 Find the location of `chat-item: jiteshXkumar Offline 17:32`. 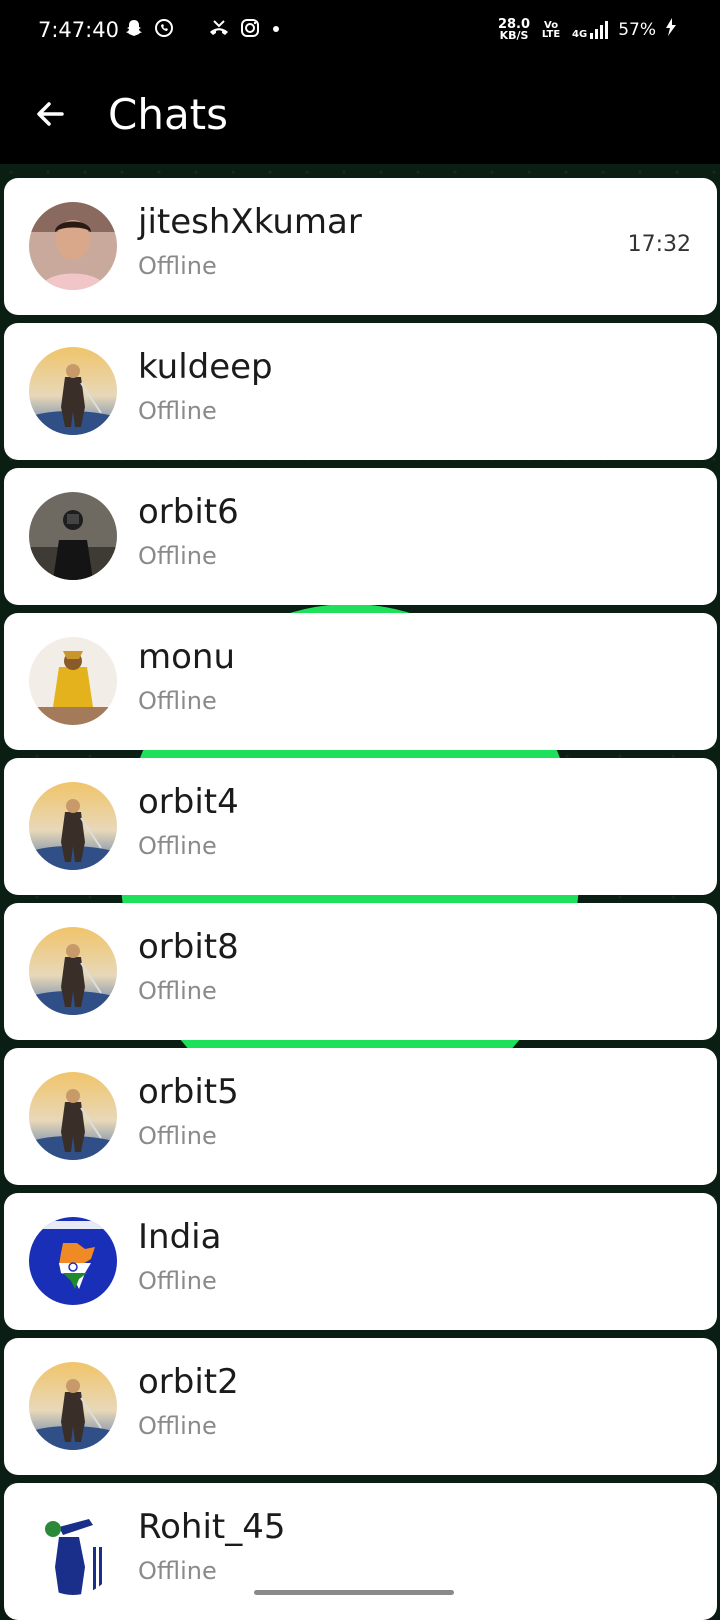

chat-item: jiteshXkumar Offline 17:32 is located at coordinates (360, 246).